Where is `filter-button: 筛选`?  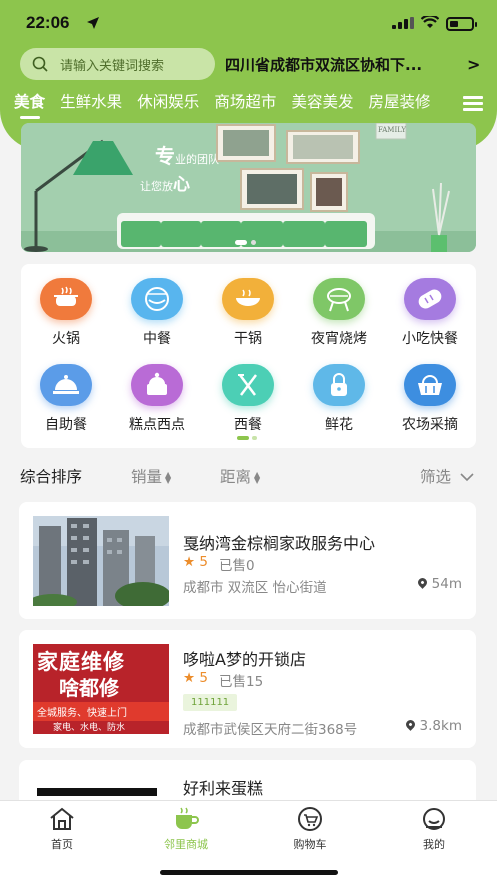 filter-button: 筛选 is located at coordinates (447, 476).